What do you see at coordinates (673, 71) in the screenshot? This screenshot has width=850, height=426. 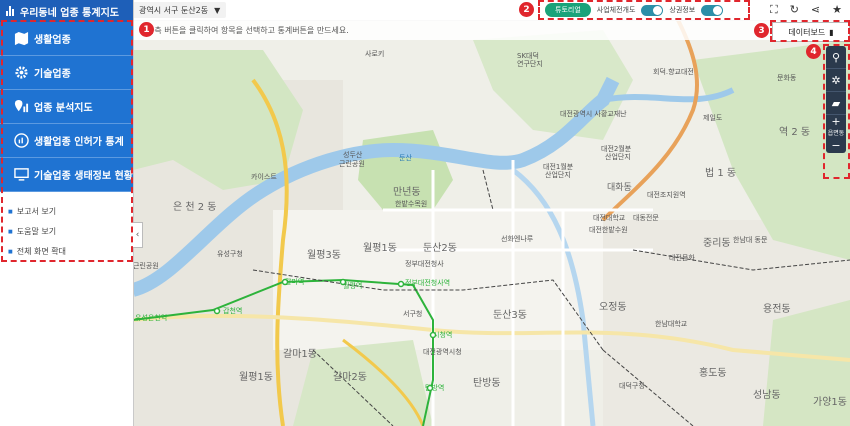 I see `map-label: 회덕.향교대전` at bounding box center [673, 71].